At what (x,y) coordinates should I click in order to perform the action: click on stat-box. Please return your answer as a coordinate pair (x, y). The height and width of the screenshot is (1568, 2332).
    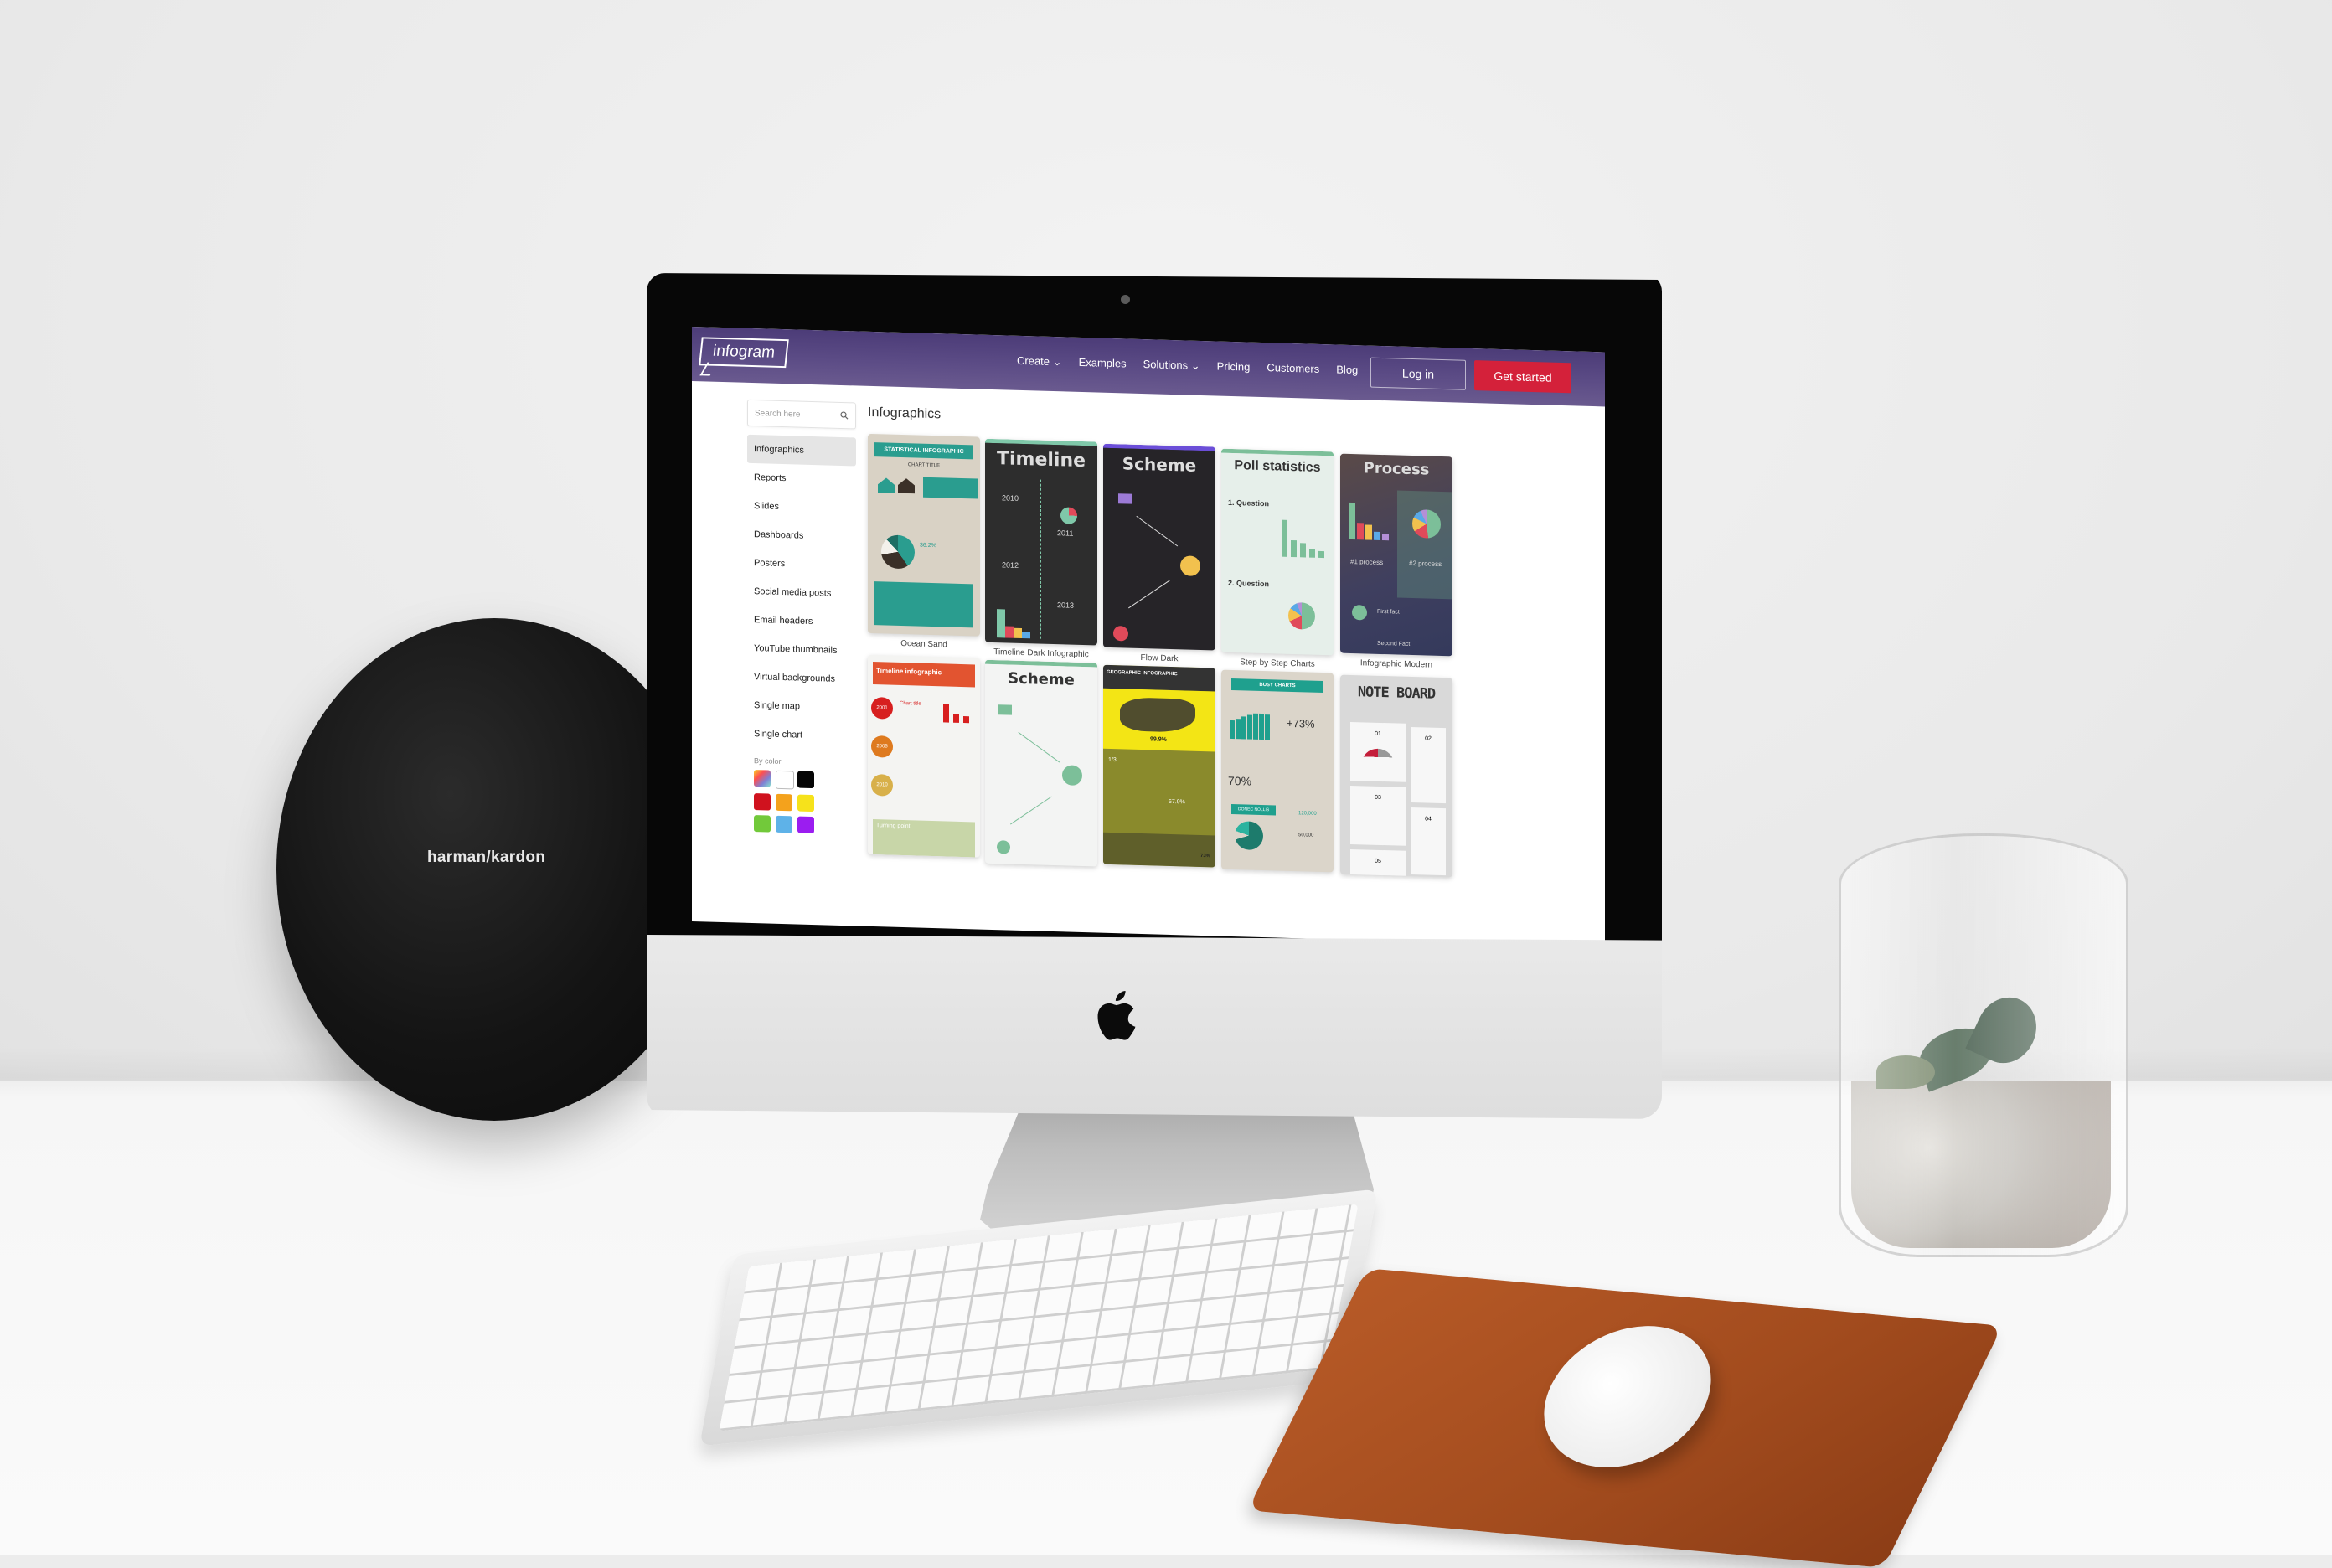
    Looking at the image, I should click on (950, 488).